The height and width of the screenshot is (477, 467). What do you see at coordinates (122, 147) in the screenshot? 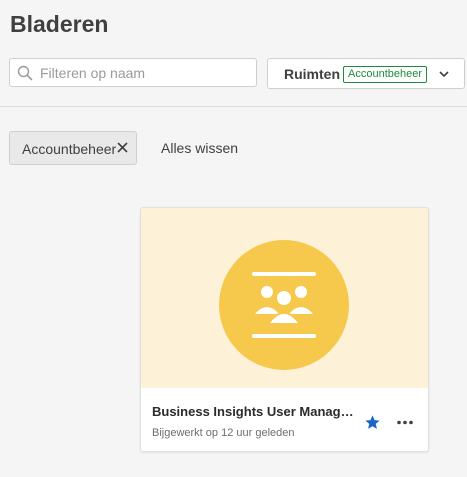
I see `close-icon` at bounding box center [122, 147].